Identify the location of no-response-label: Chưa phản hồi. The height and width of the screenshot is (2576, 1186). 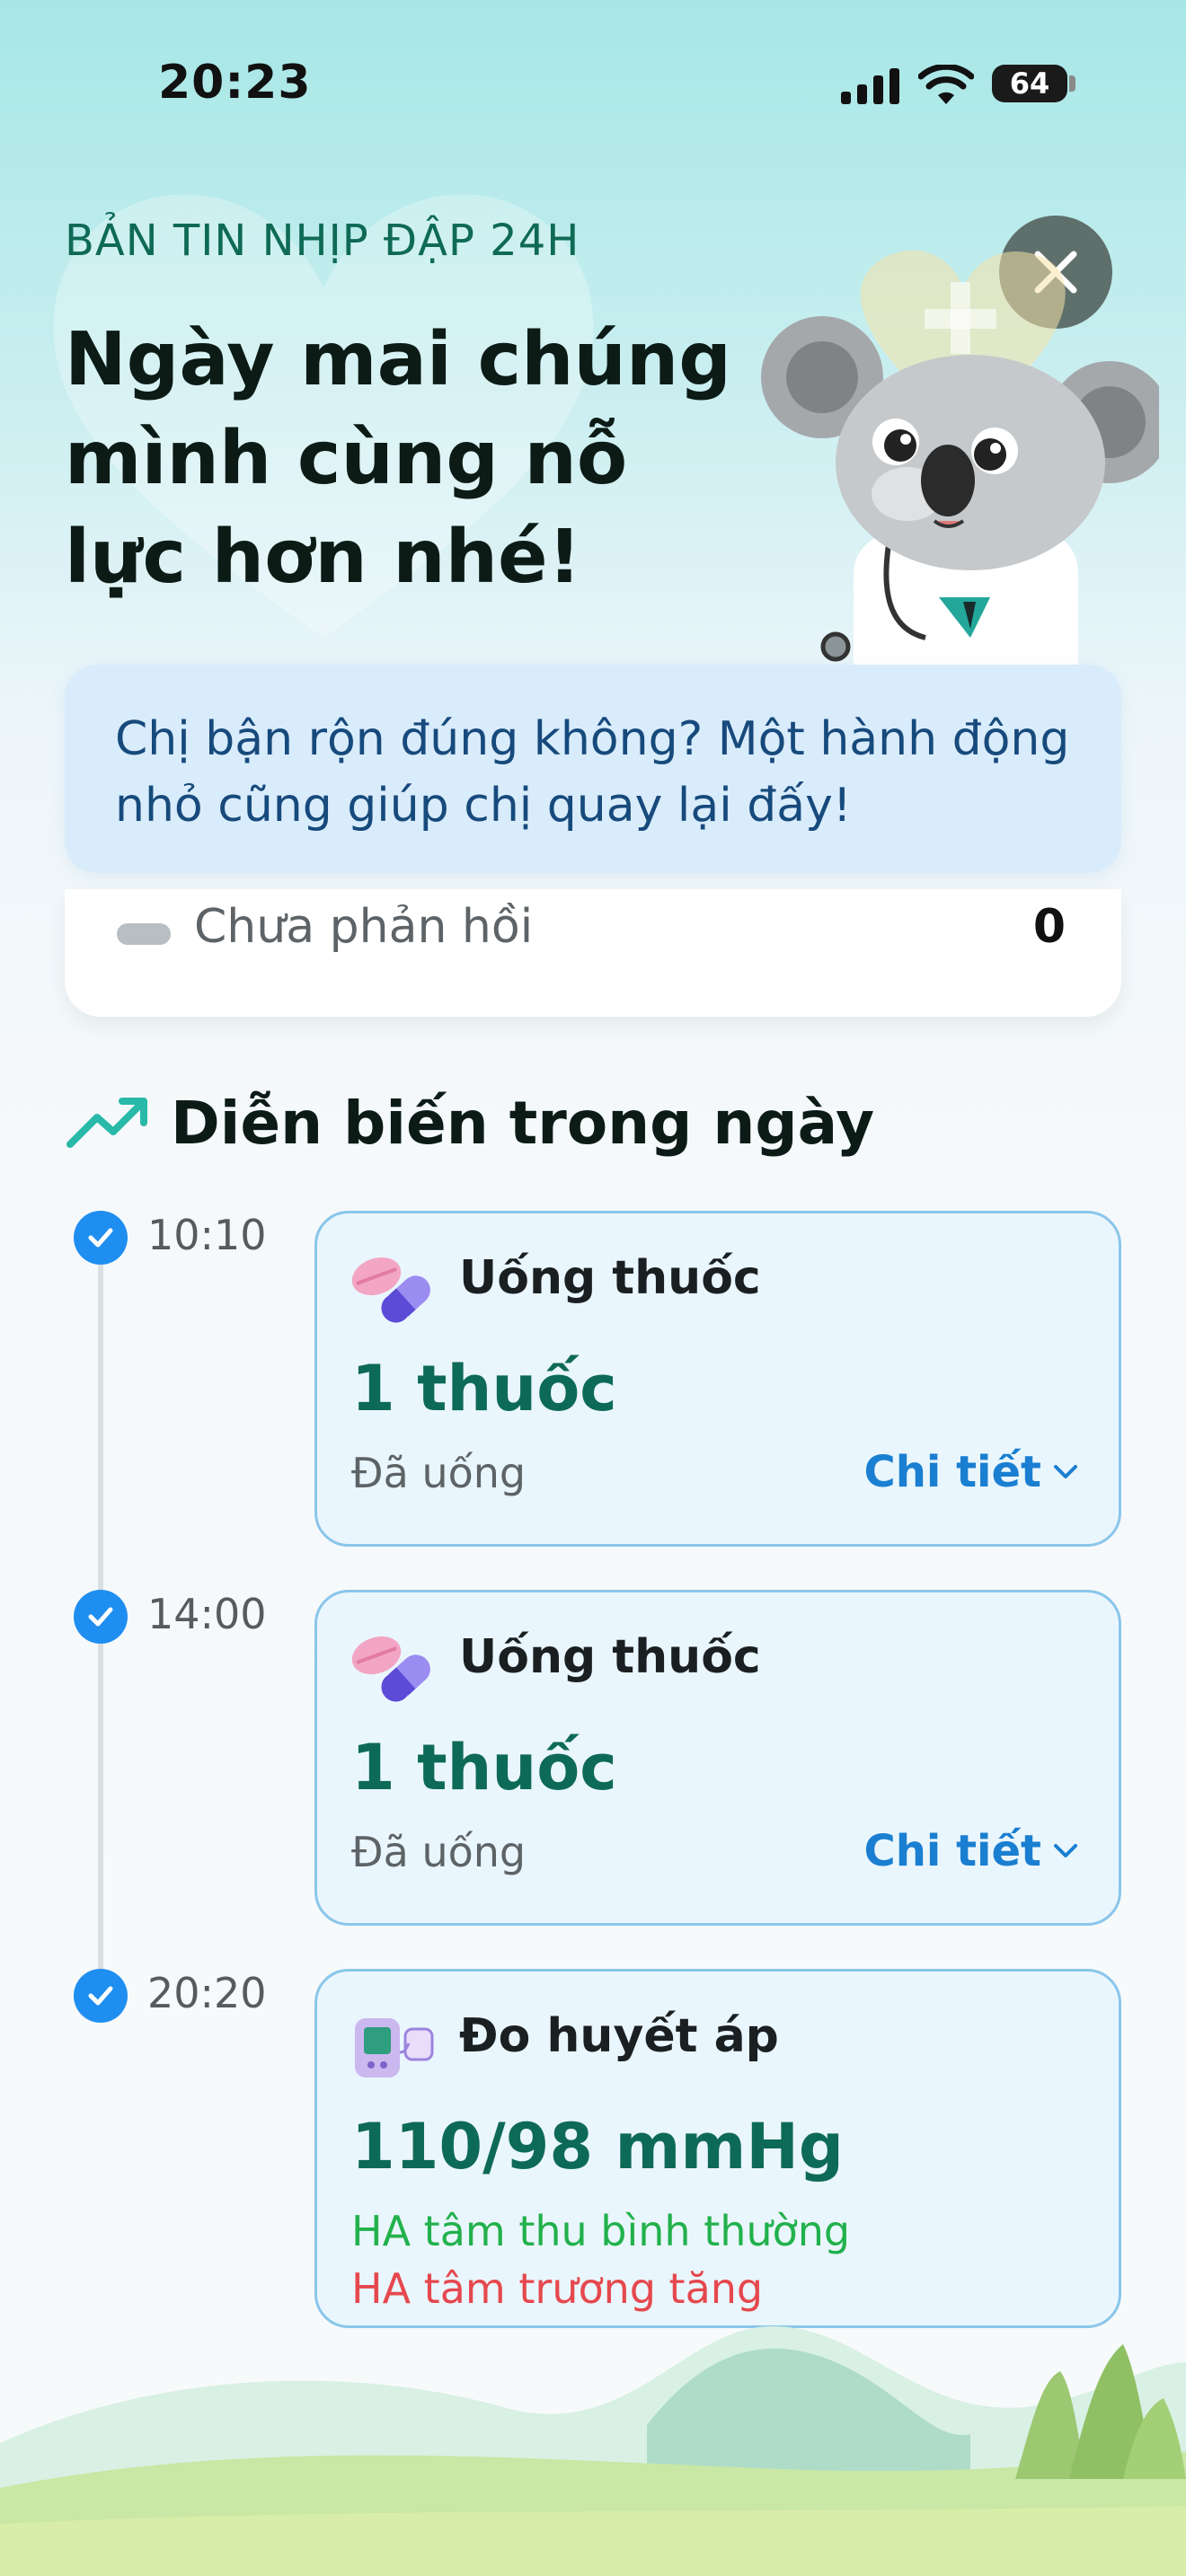
(364, 927).